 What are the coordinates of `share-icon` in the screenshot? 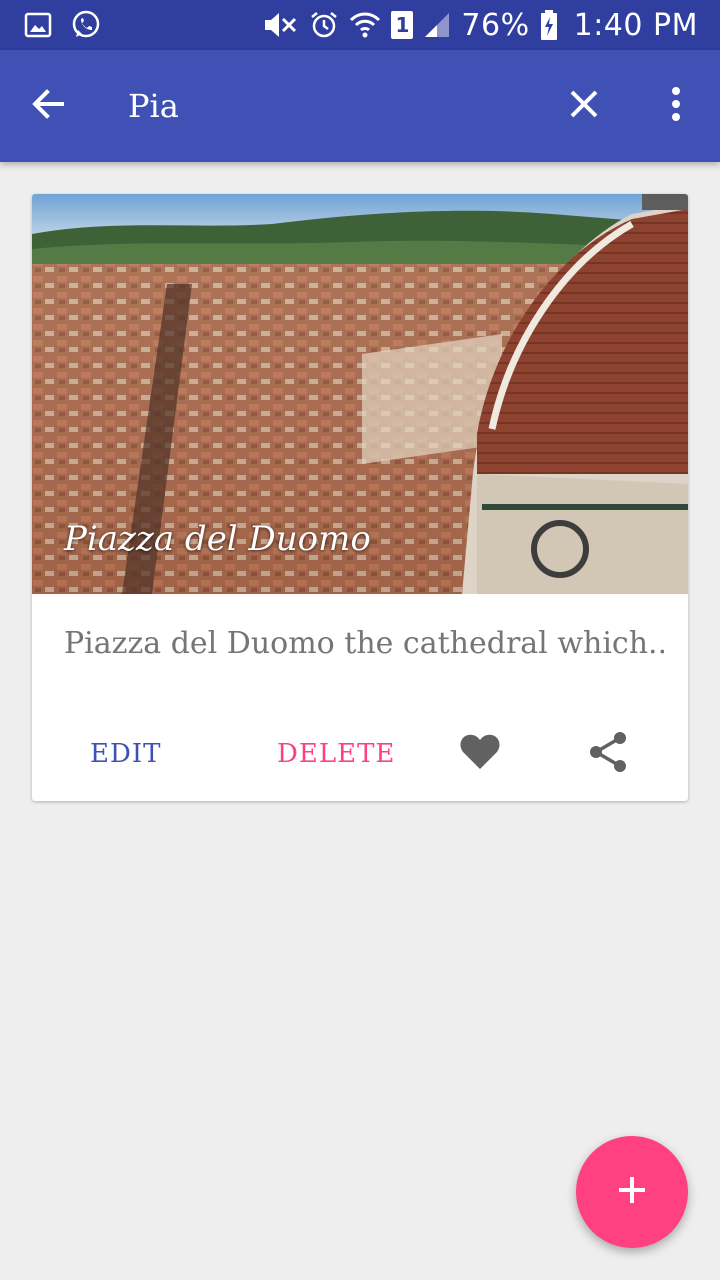 It's located at (608, 754).